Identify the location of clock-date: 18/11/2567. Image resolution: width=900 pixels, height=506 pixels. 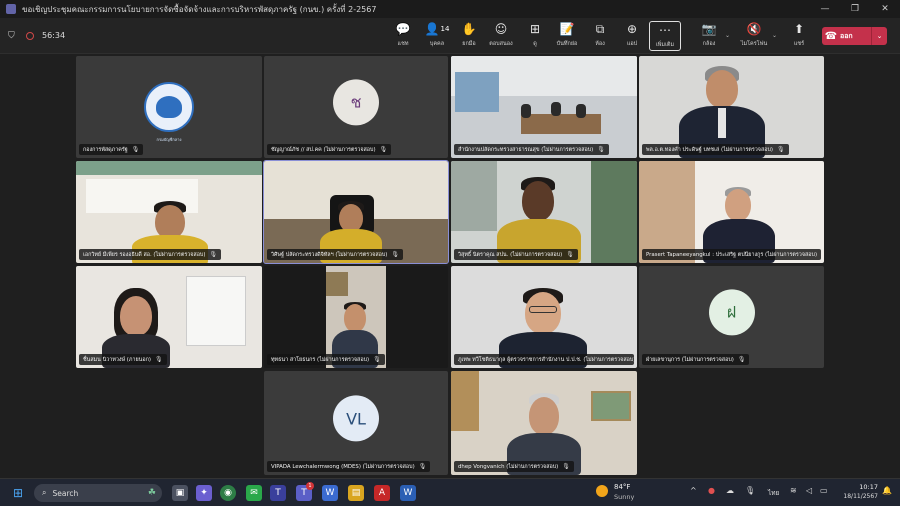
(855, 496).